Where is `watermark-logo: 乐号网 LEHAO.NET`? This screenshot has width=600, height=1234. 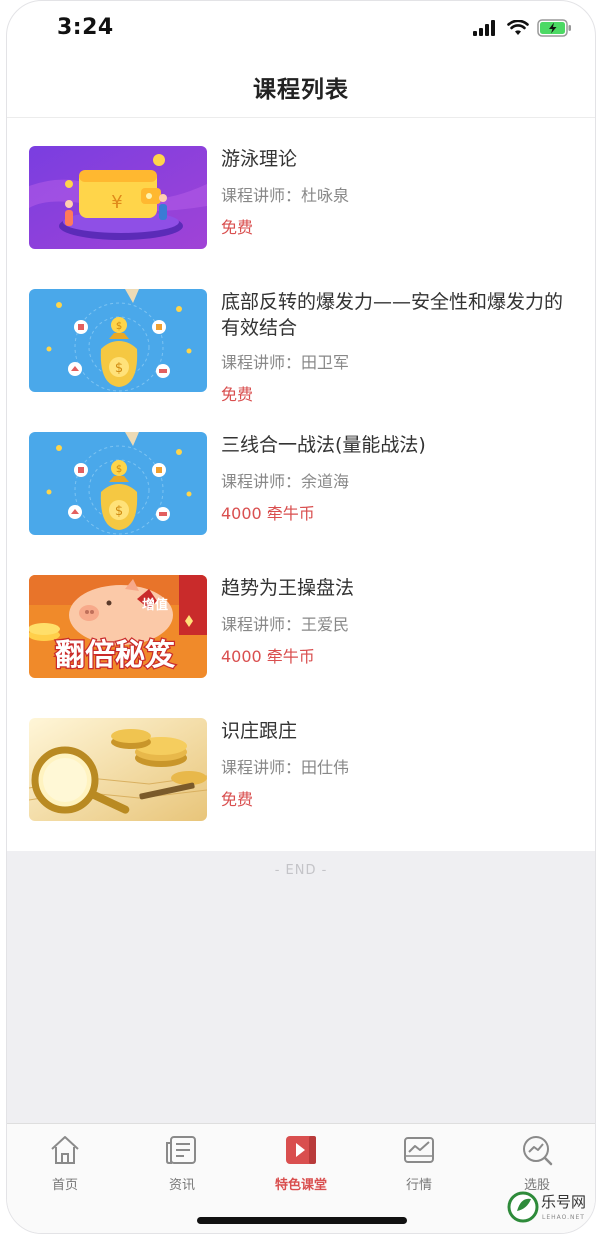 watermark-logo: 乐号网 LEHAO.NET is located at coordinates (546, 1207).